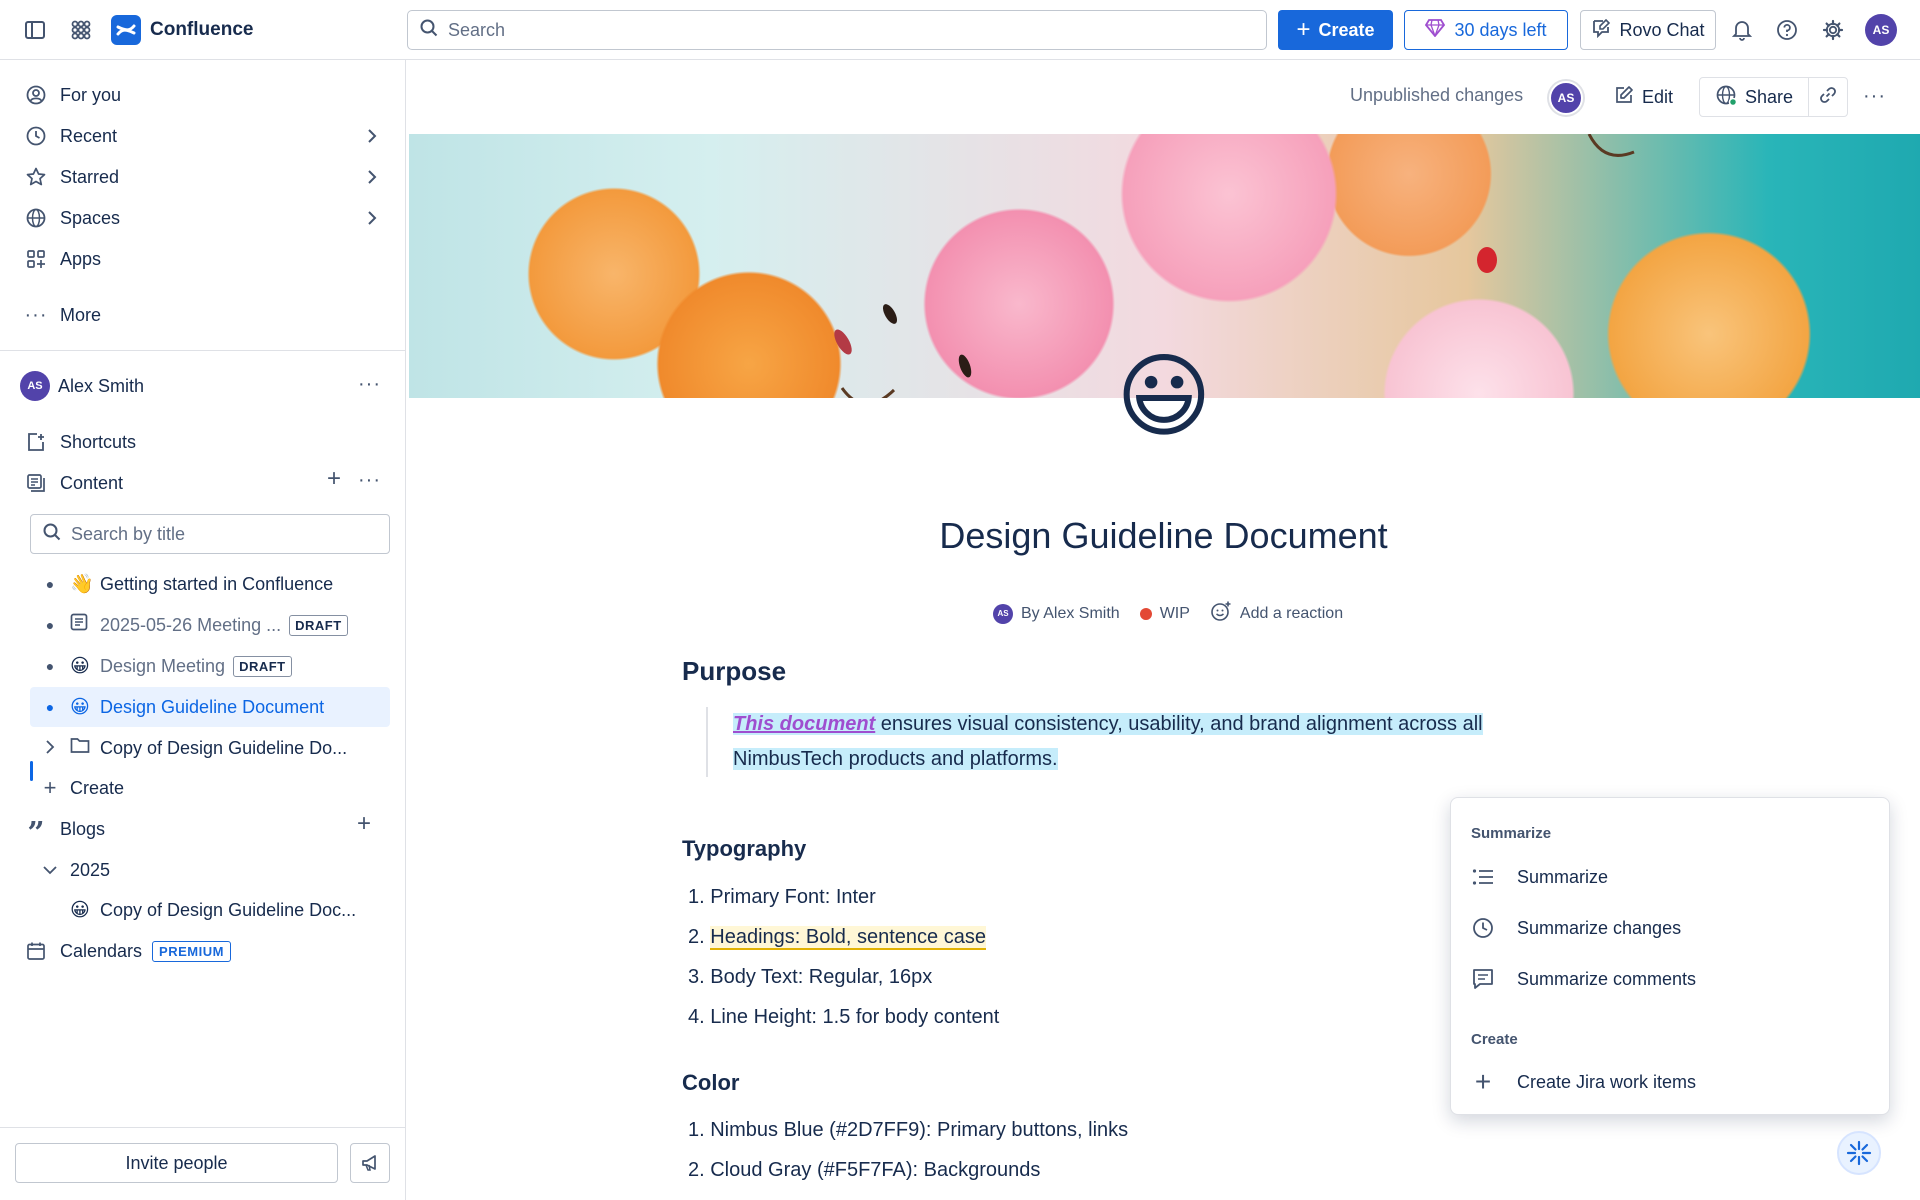  I want to click on status-badge: WIP, so click(1175, 614).